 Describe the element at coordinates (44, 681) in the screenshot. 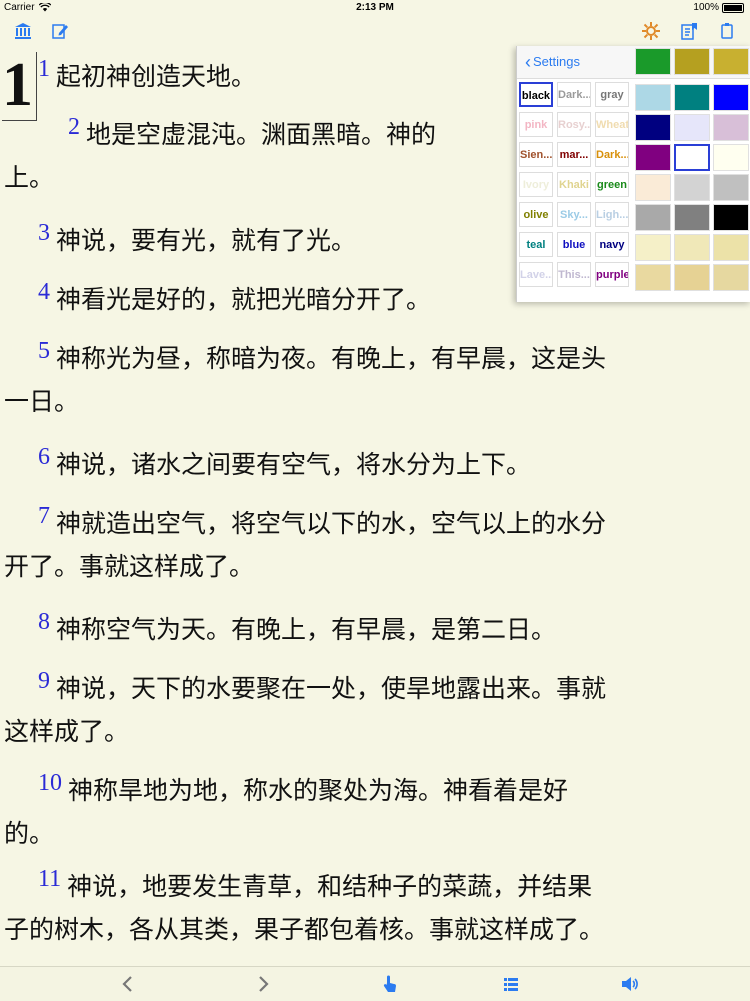

I see `verse-number: 9` at that location.